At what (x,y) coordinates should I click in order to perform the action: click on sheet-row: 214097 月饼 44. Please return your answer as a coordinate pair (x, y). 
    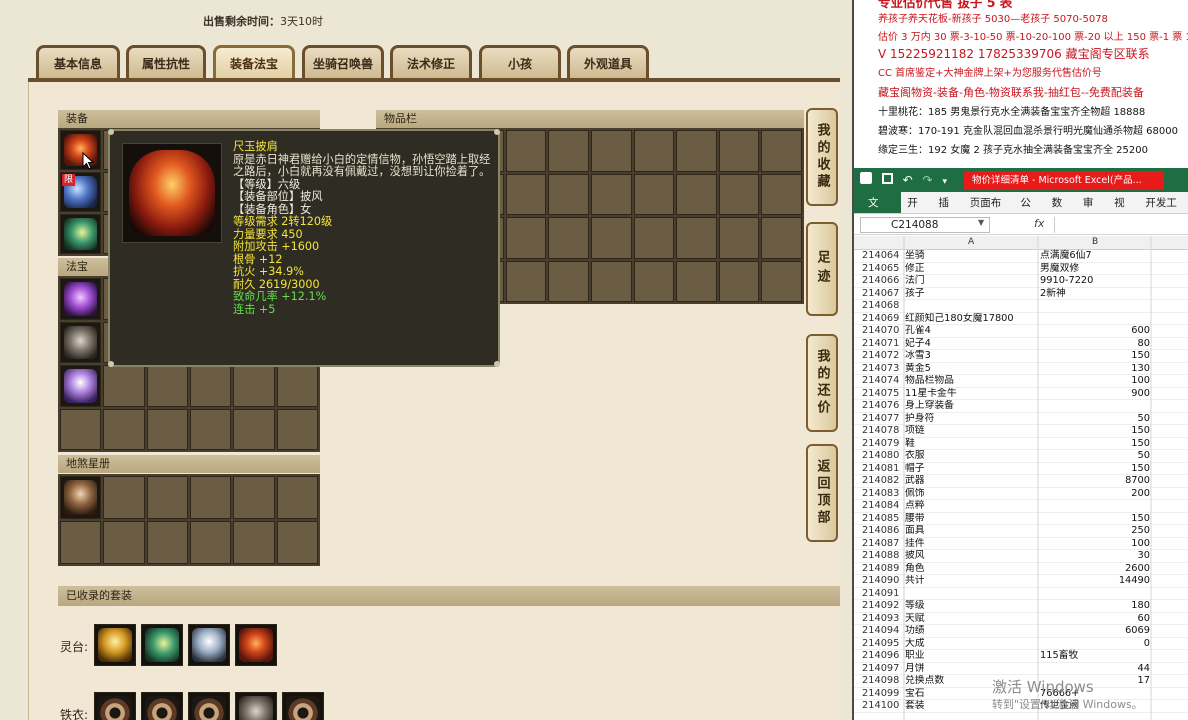
    Looking at the image, I should click on (1021, 669).